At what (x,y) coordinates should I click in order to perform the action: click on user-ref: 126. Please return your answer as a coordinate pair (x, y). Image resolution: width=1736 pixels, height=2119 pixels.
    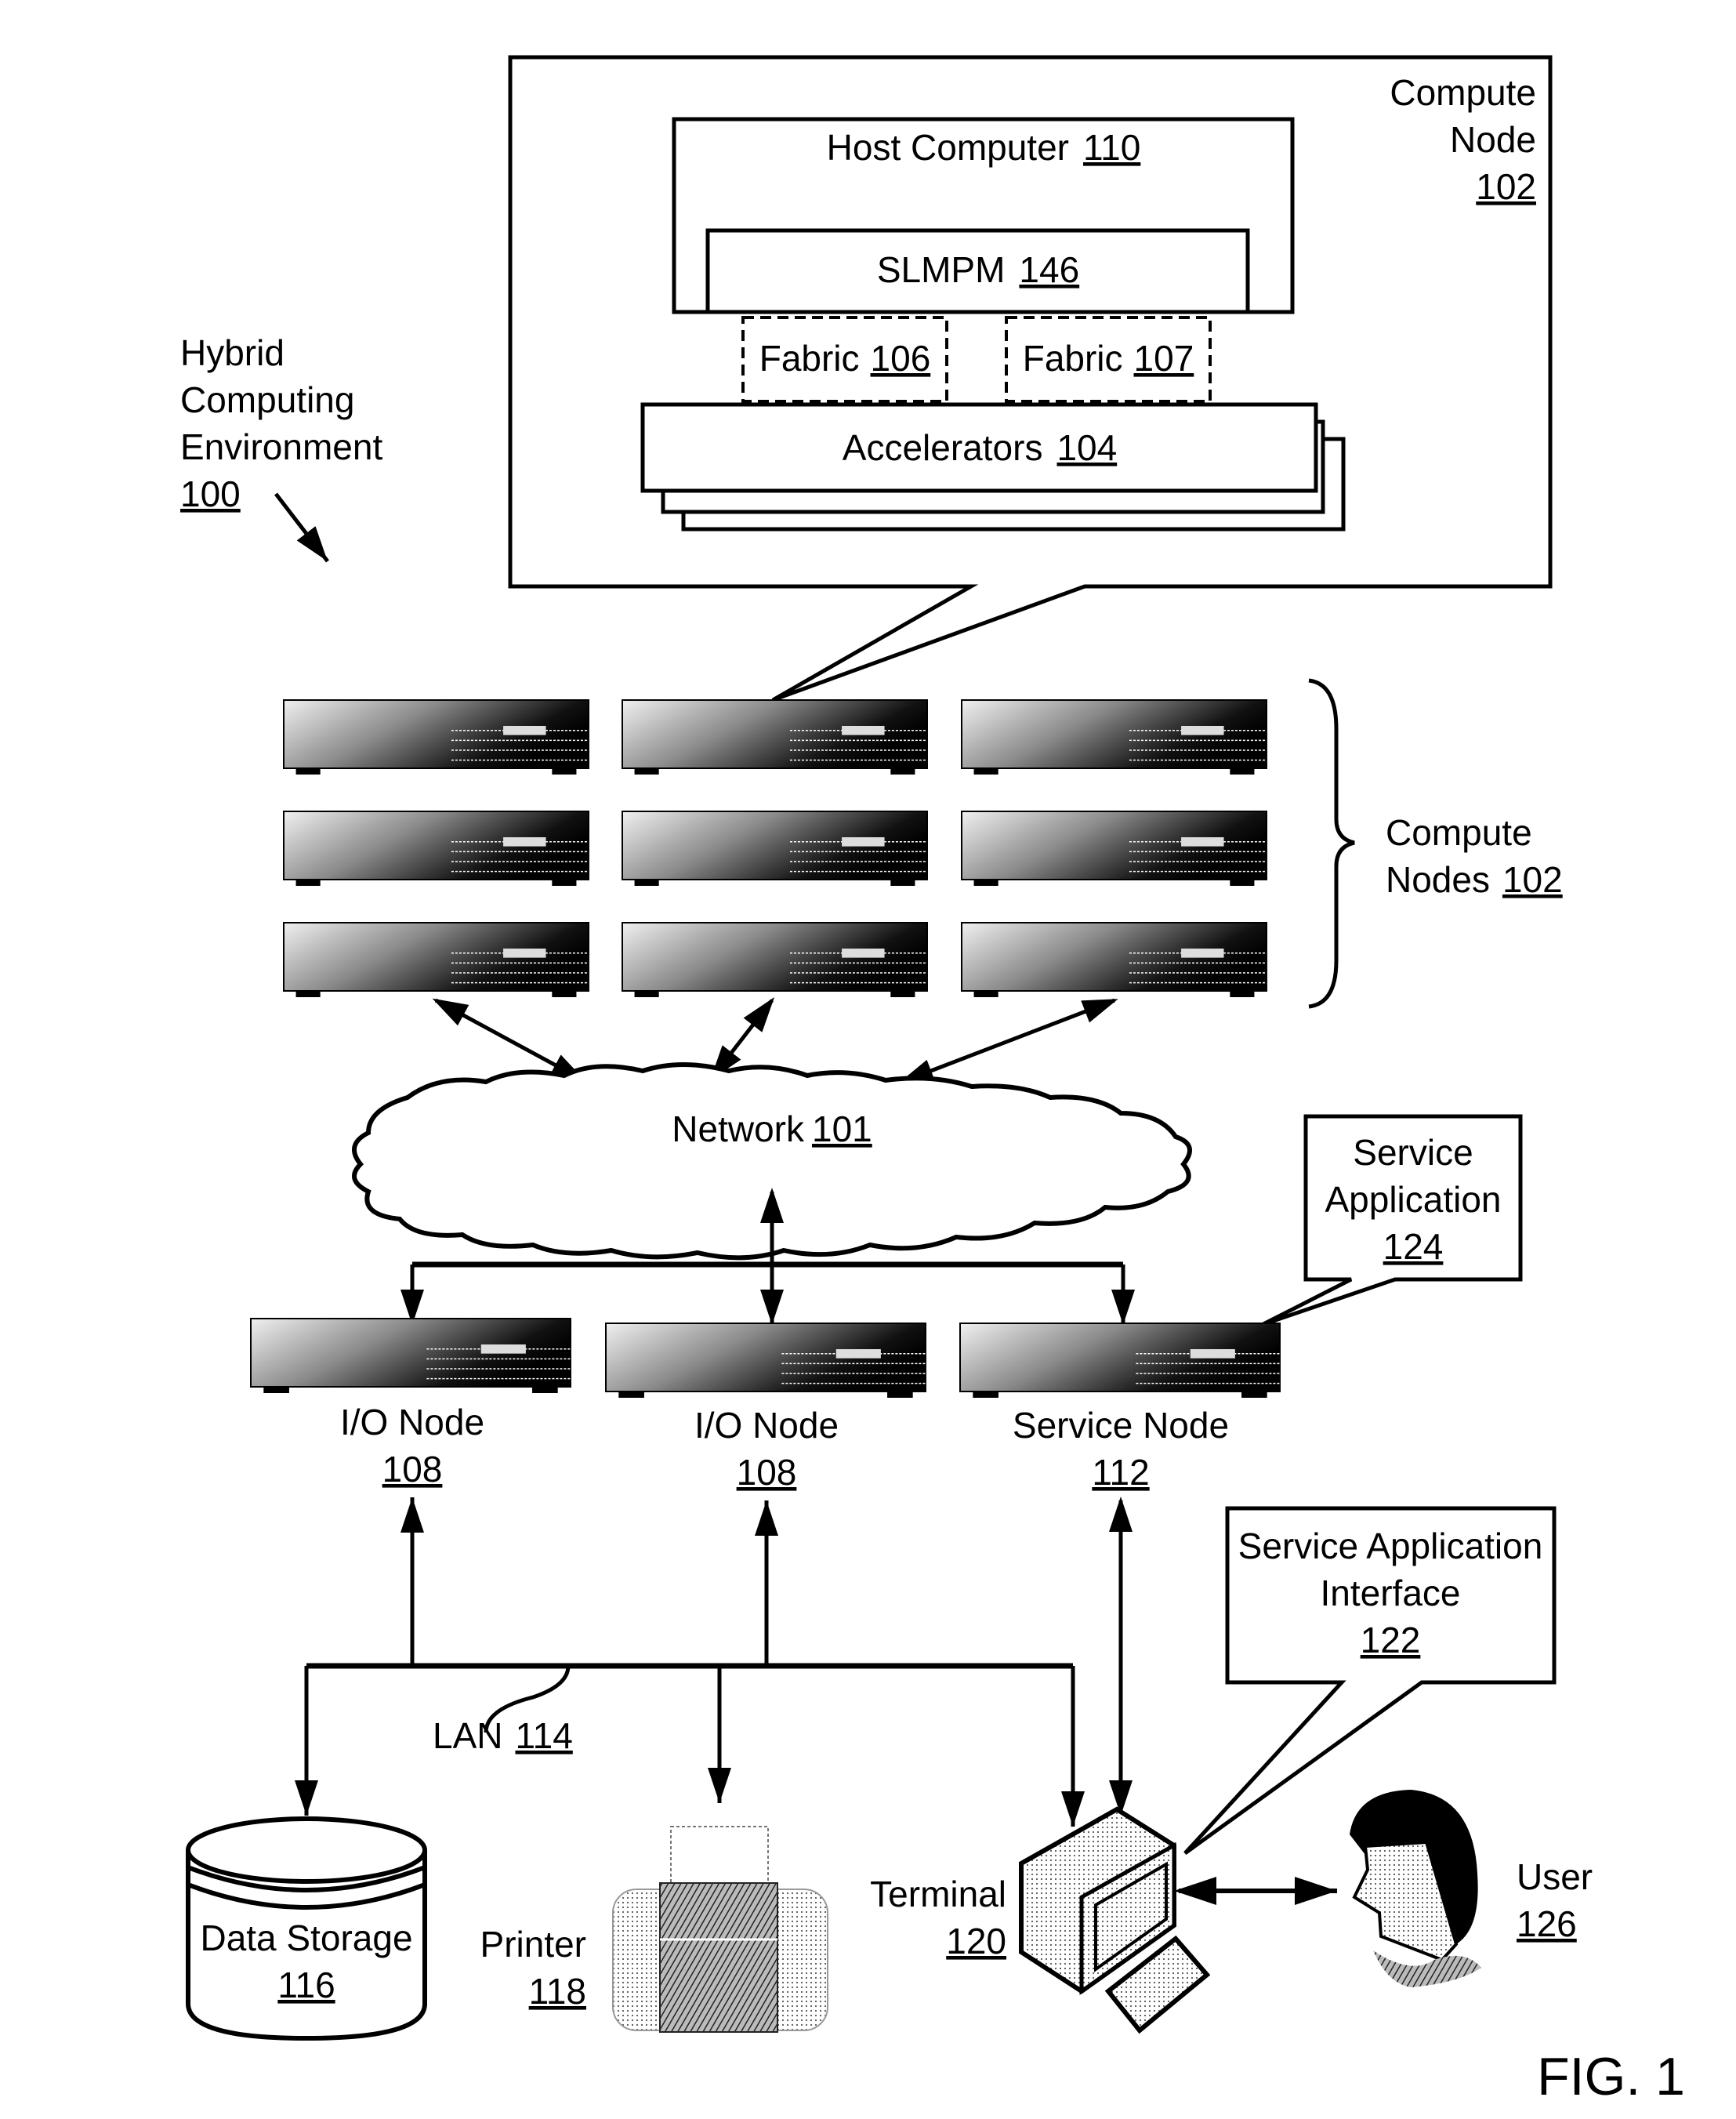
    Looking at the image, I should click on (1547, 1924).